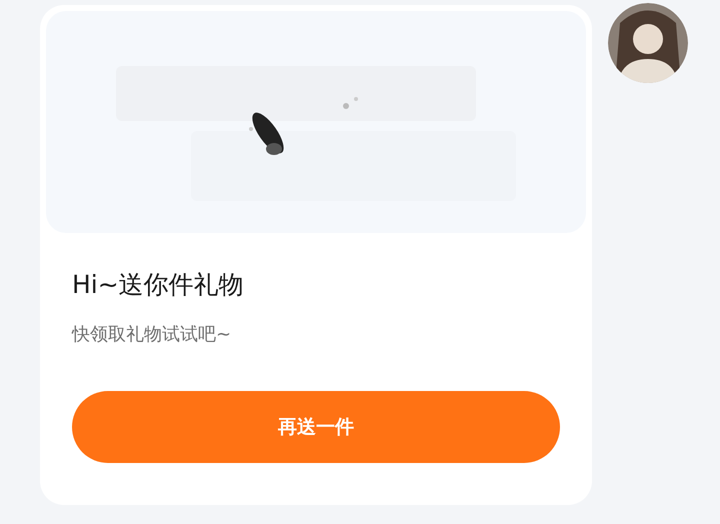 This screenshot has width=720, height=524. What do you see at coordinates (316, 427) in the screenshot?
I see `send-again-button: 再送一件` at bounding box center [316, 427].